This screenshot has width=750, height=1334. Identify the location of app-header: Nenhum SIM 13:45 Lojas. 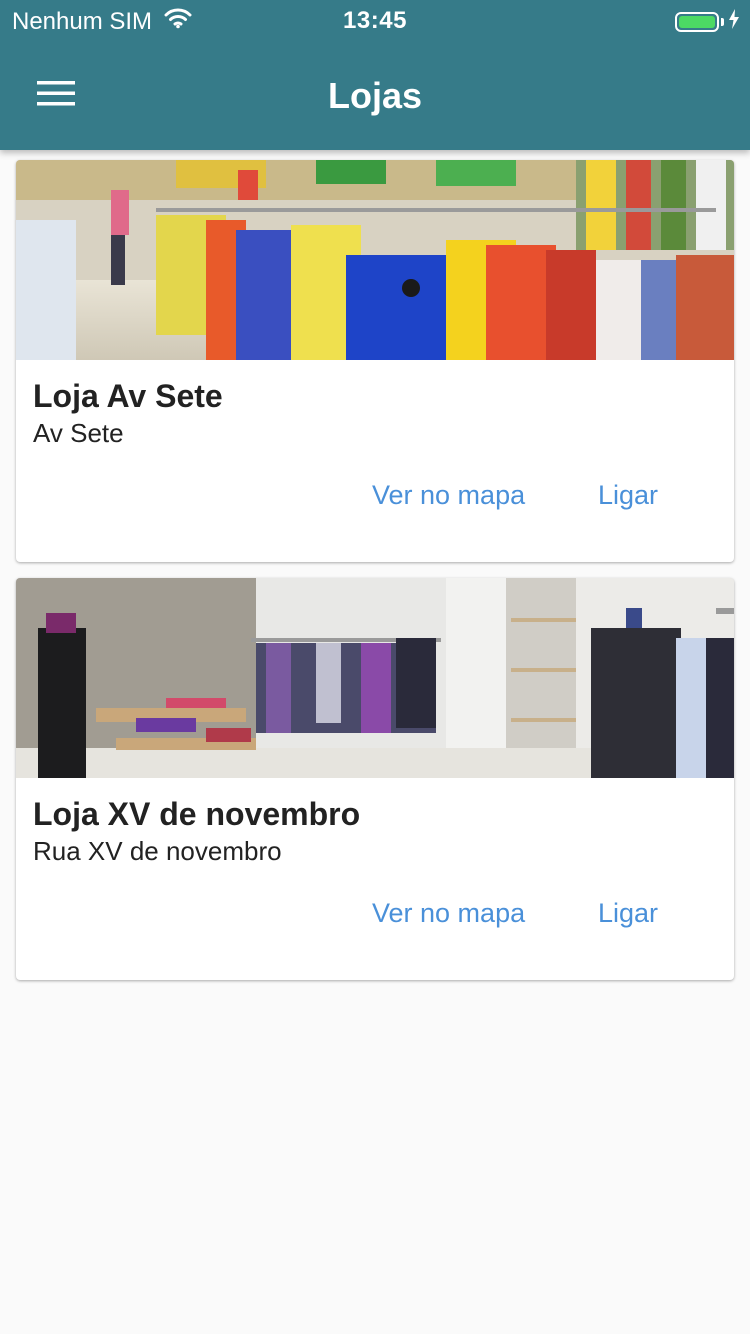
(375, 75).